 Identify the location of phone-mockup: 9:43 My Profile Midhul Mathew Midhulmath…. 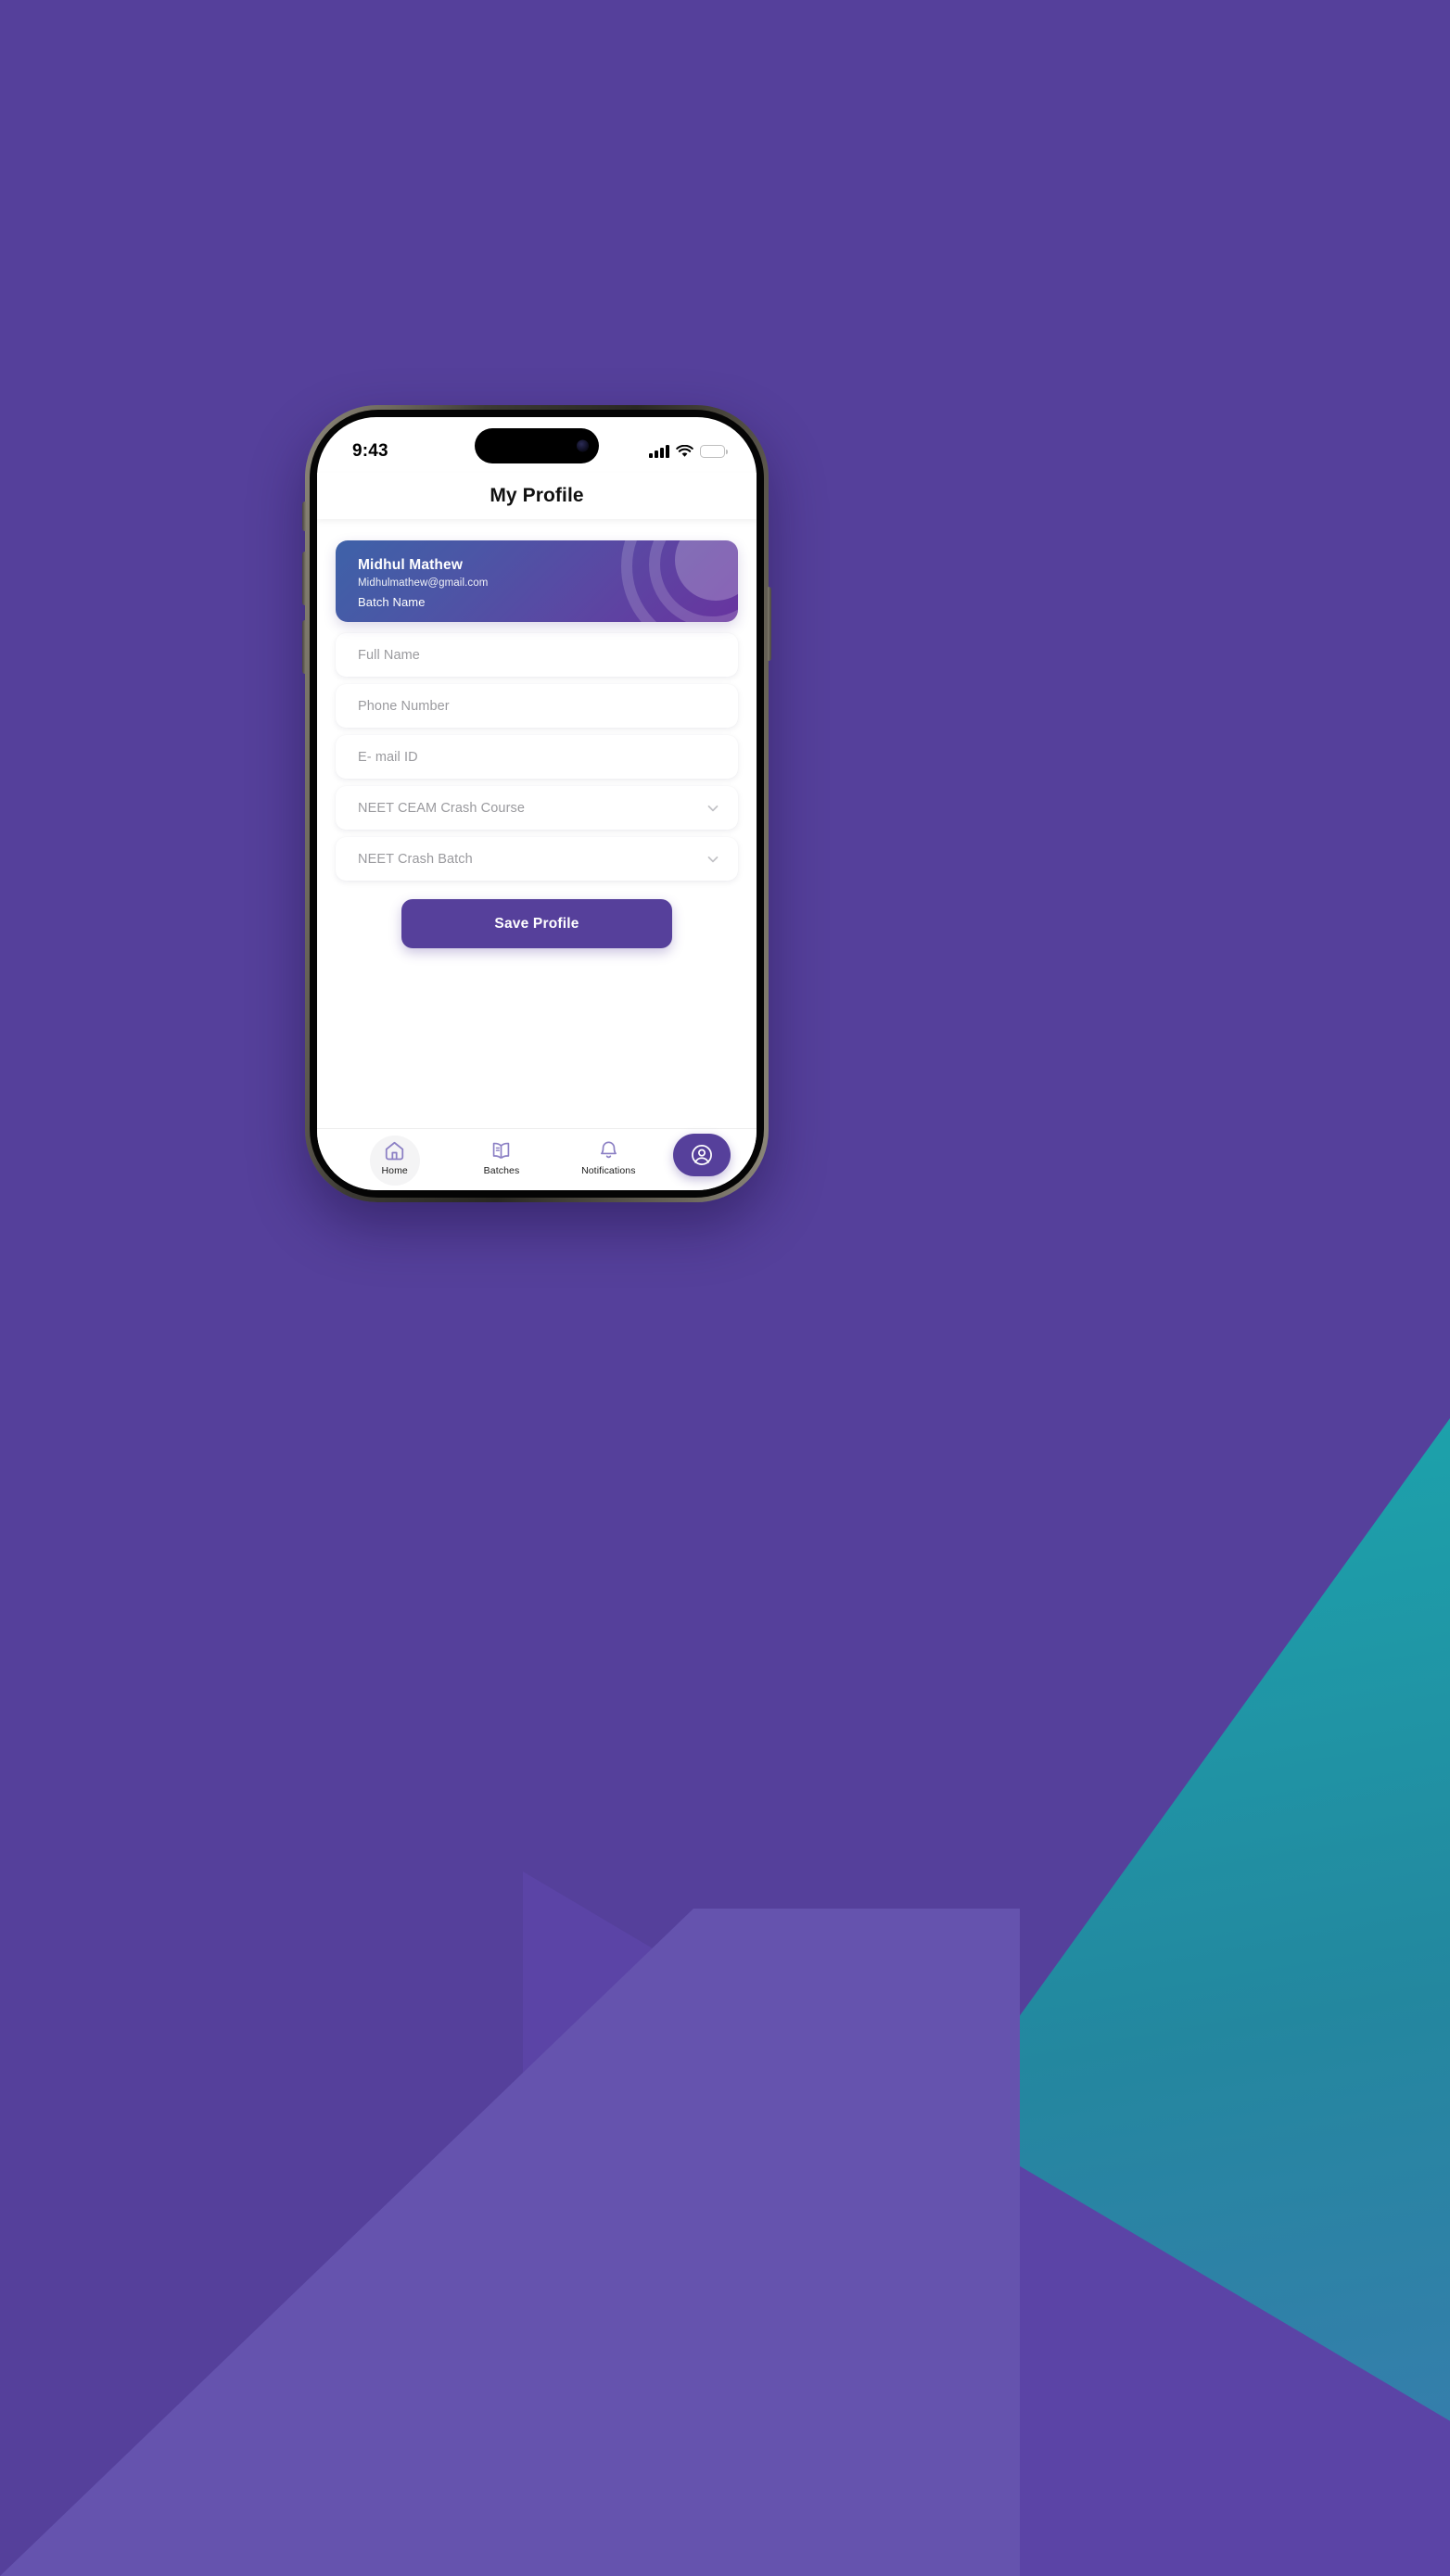
(537, 803).